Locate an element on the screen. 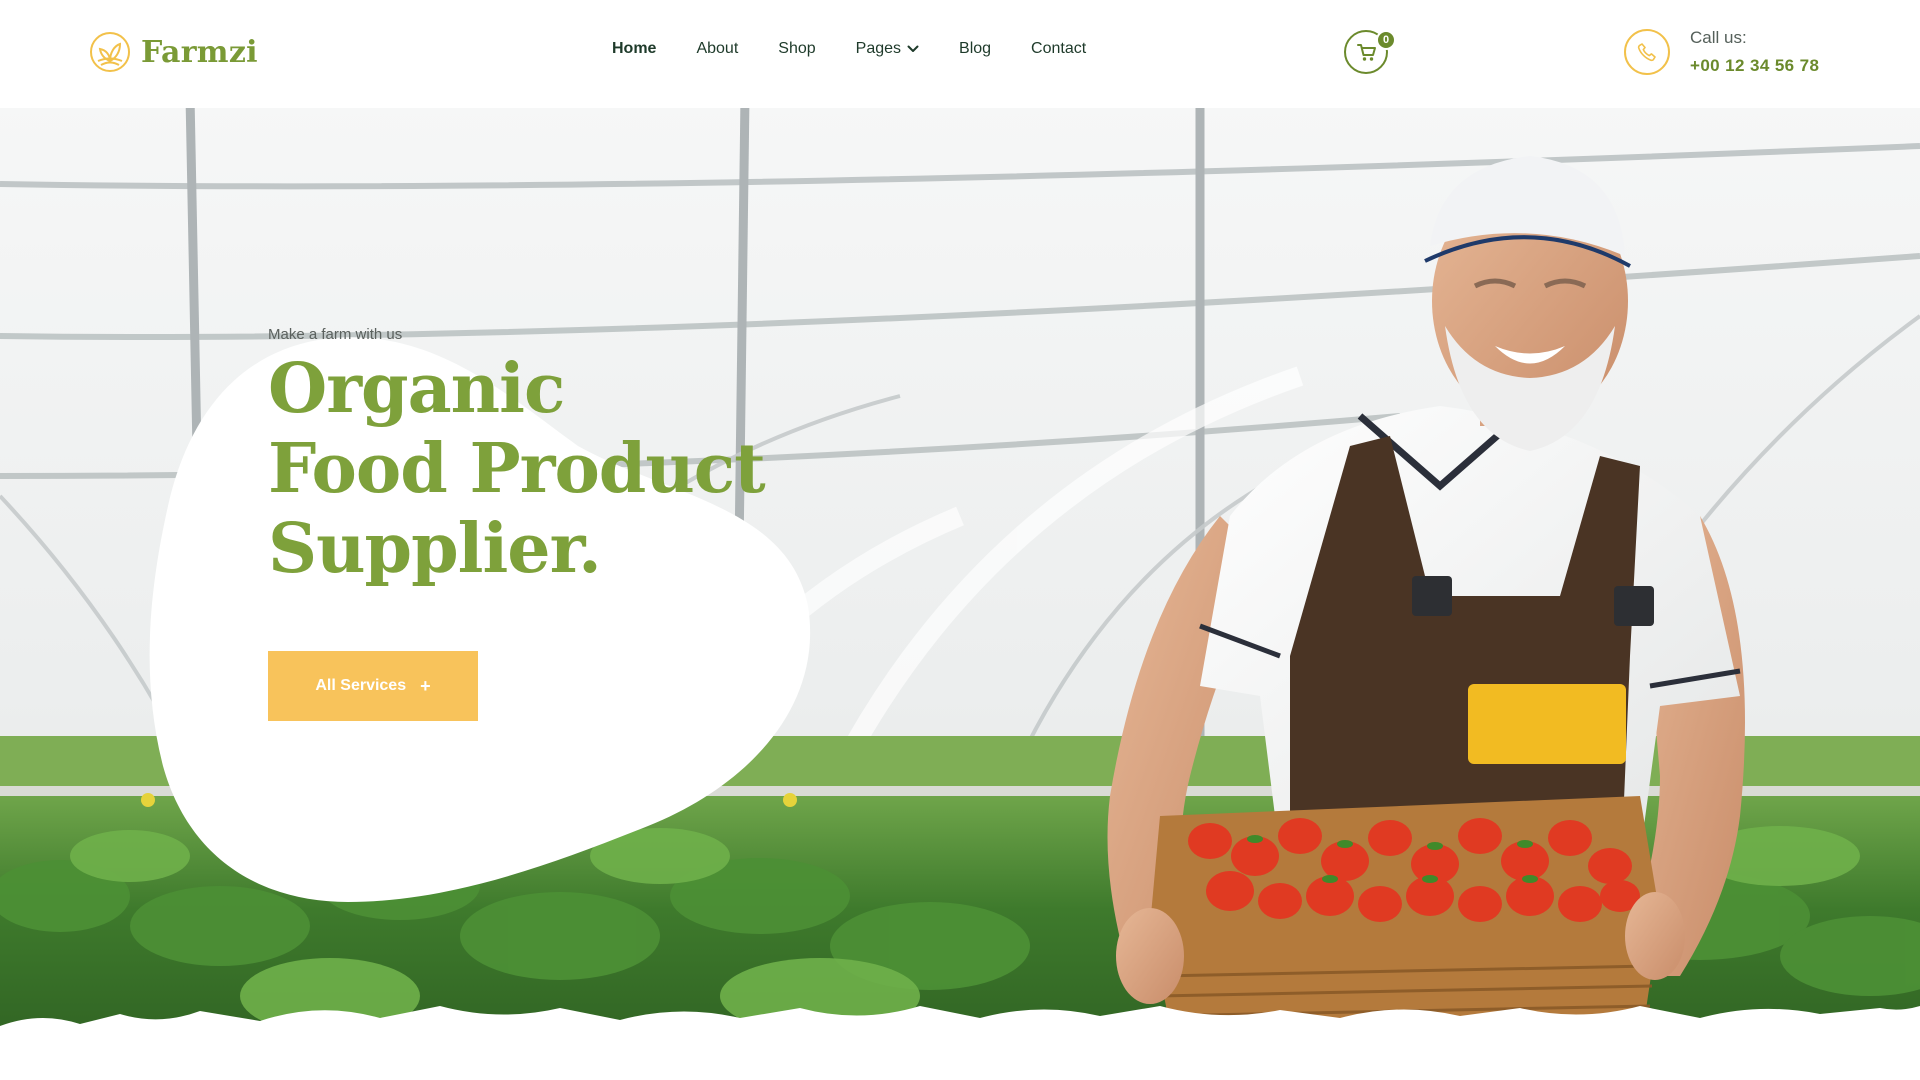 The height and width of the screenshot is (1080, 1920). brand-logo: Farmzi is located at coordinates (173, 52).